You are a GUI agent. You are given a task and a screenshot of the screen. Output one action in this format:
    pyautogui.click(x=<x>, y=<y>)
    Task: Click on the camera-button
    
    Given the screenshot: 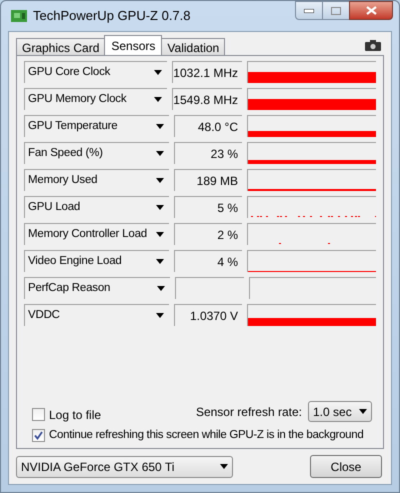 What is the action you would take?
    pyautogui.click(x=373, y=45)
    